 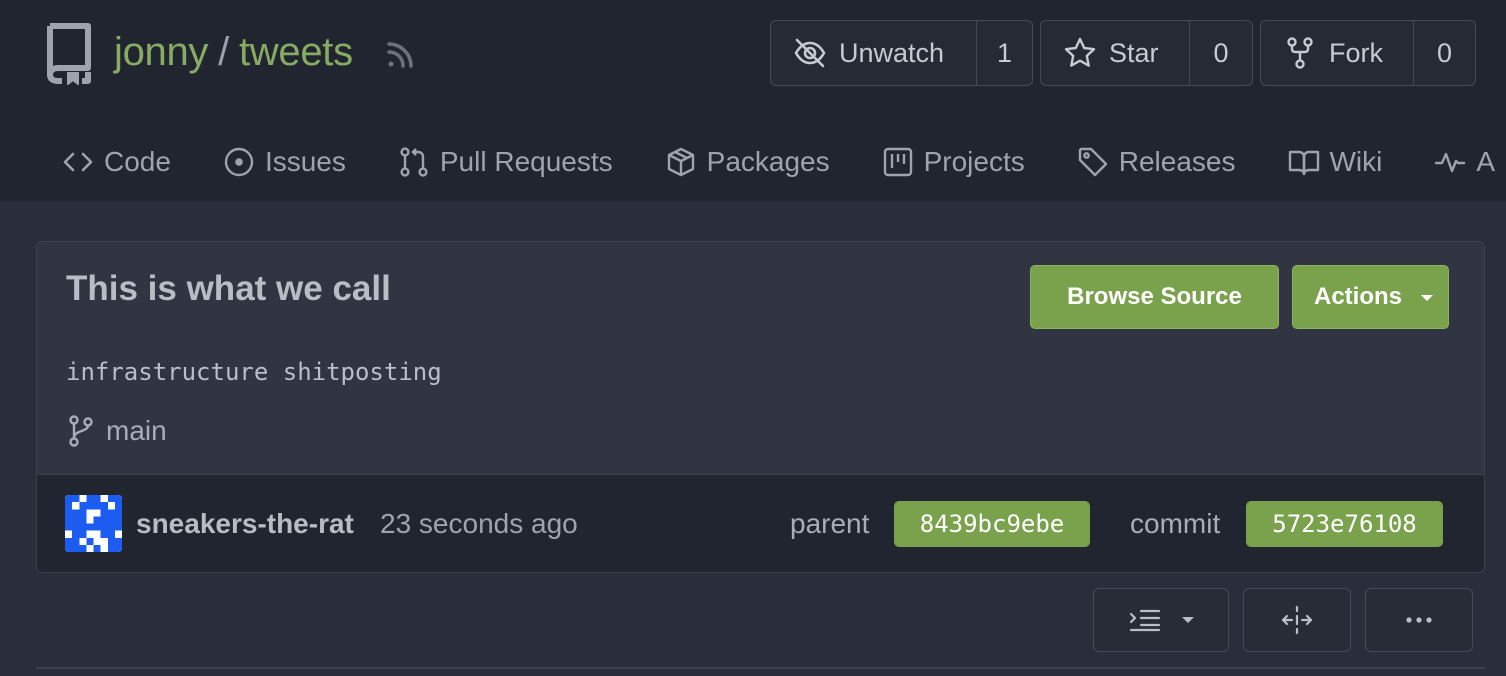 I want to click on avatar, so click(x=93, y=523).